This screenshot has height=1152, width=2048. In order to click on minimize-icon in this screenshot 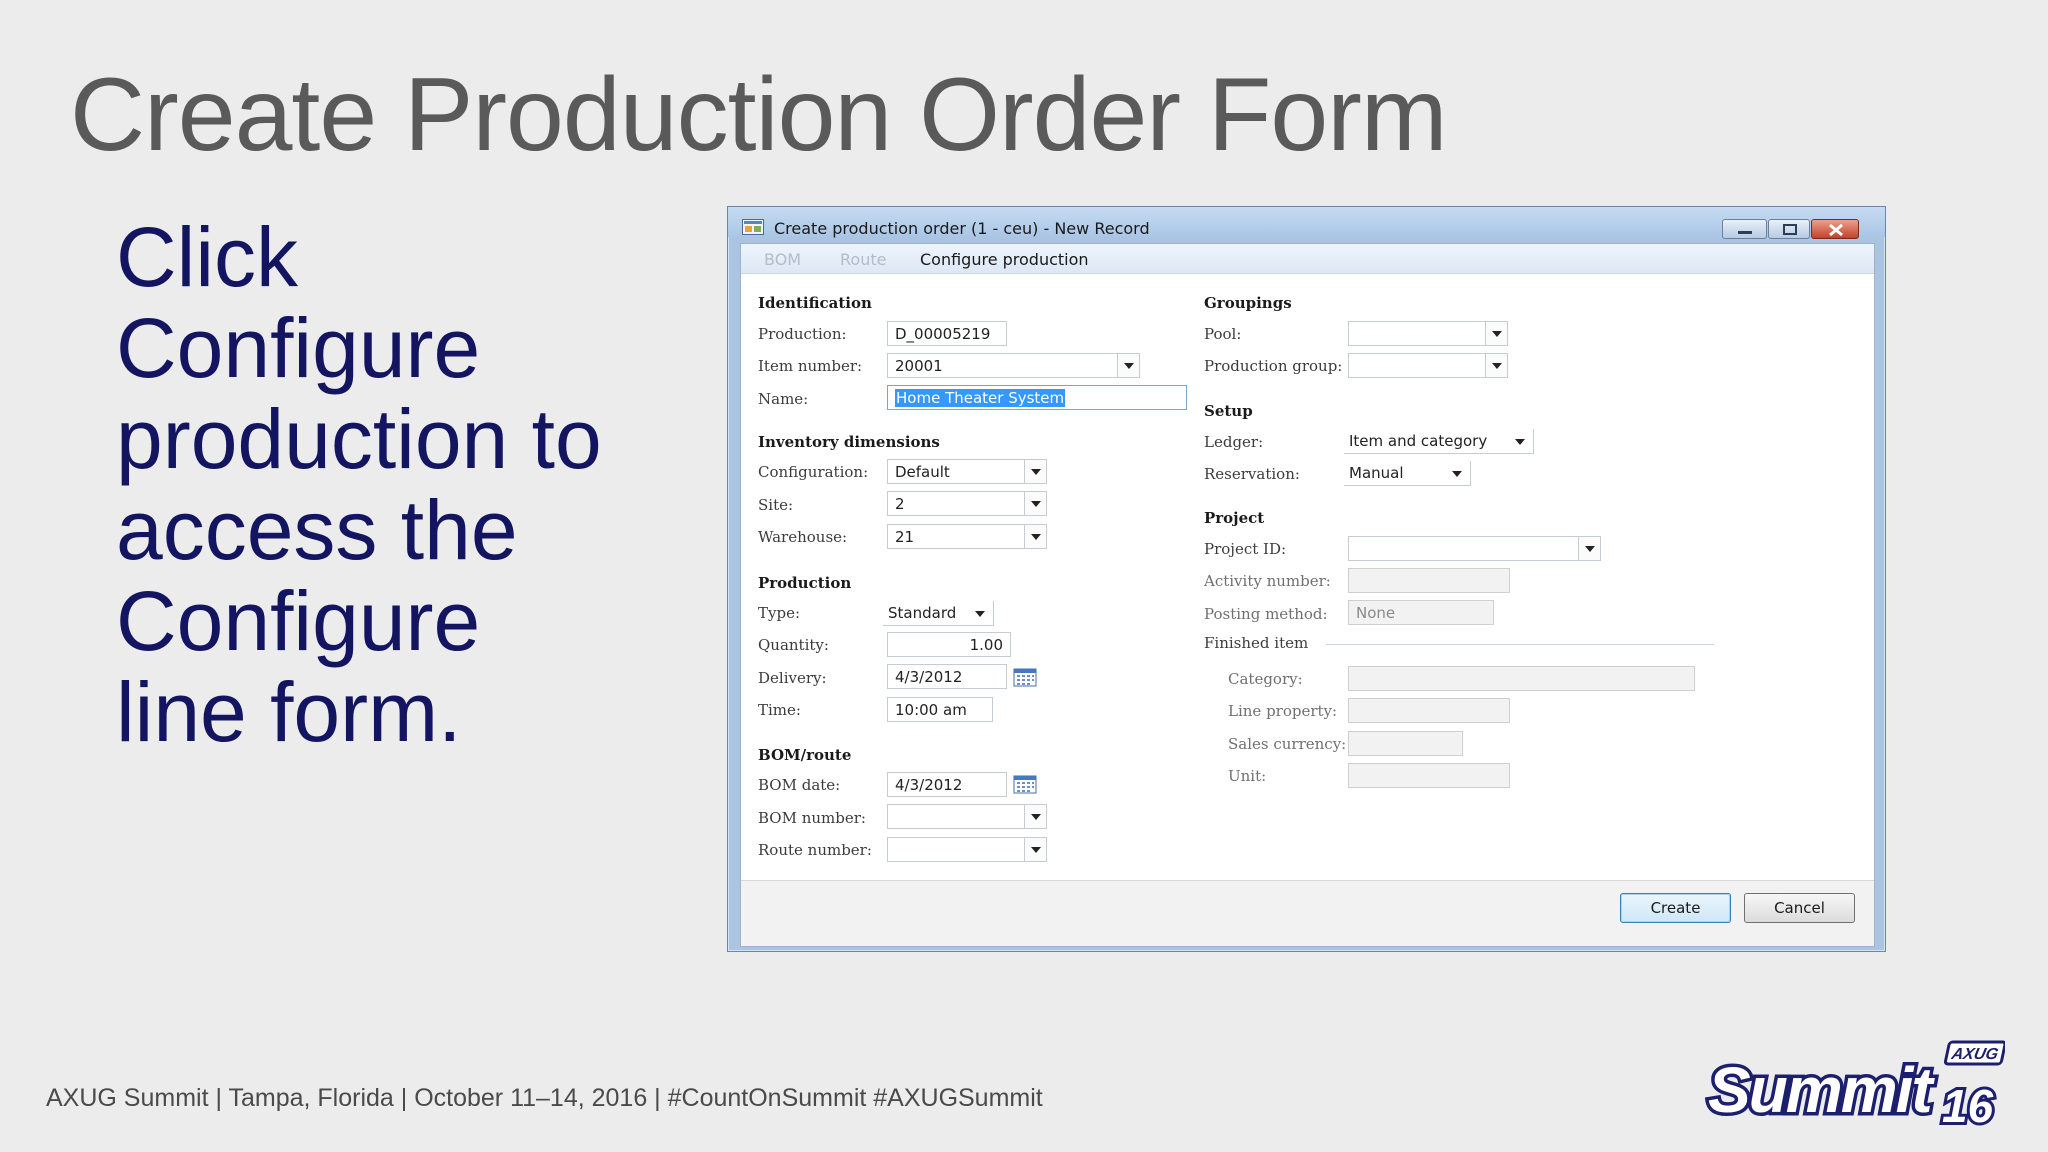, I will do `click(1745, 232)`.